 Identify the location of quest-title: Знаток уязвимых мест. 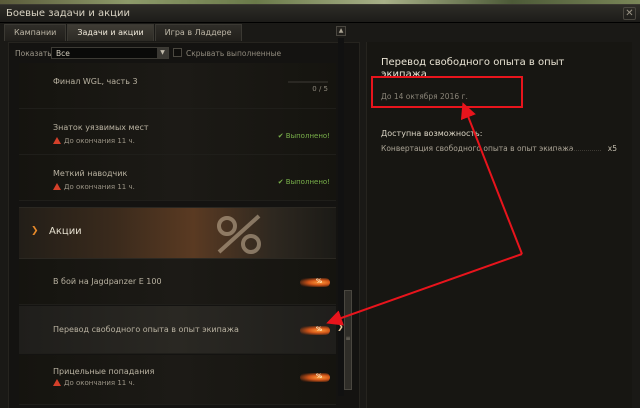
(101, 127).